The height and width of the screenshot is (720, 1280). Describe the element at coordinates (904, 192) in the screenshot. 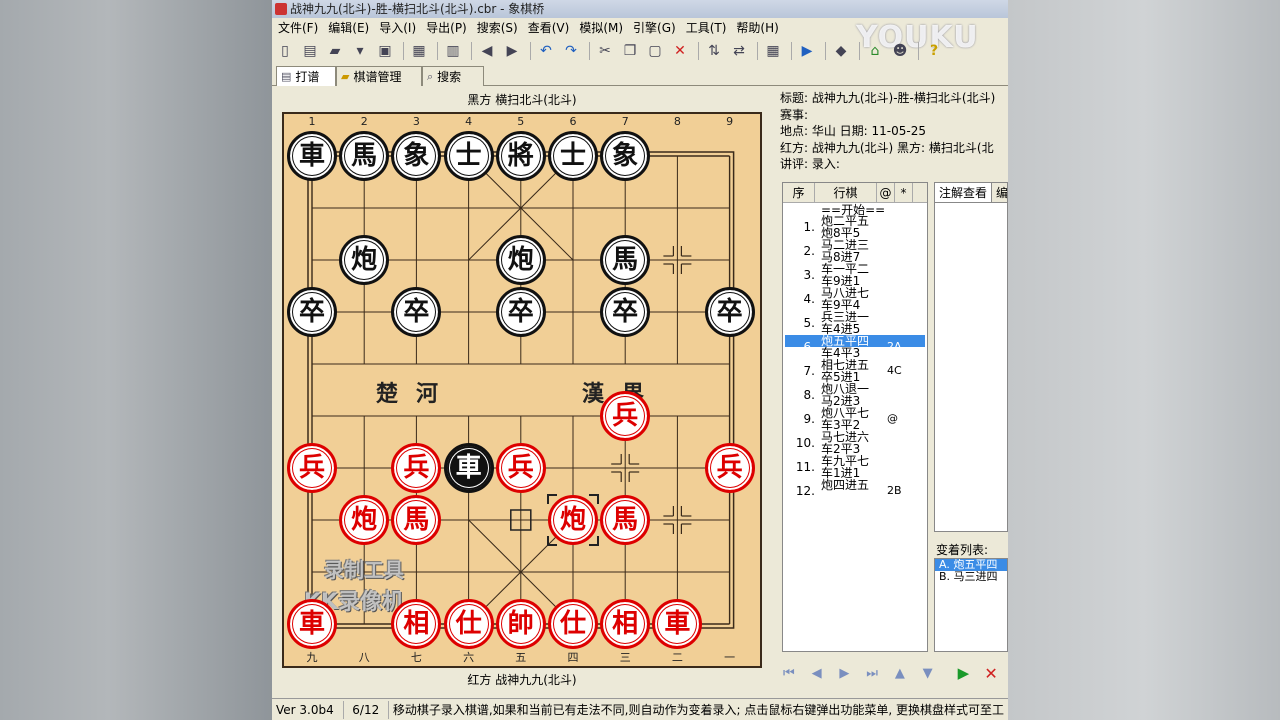

I see `col-star: *` at that location.